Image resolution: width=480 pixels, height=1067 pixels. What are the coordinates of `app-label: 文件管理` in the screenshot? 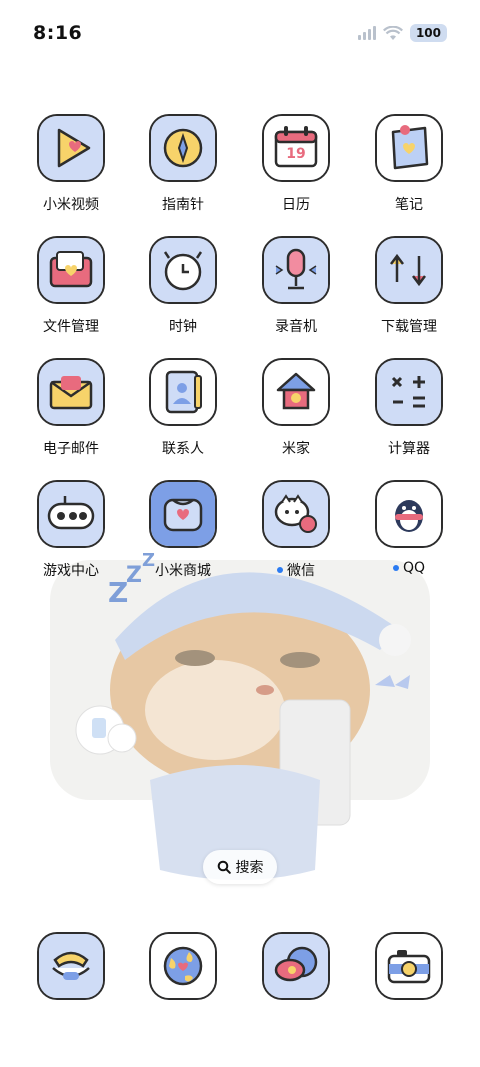 It's located at (71, 326).